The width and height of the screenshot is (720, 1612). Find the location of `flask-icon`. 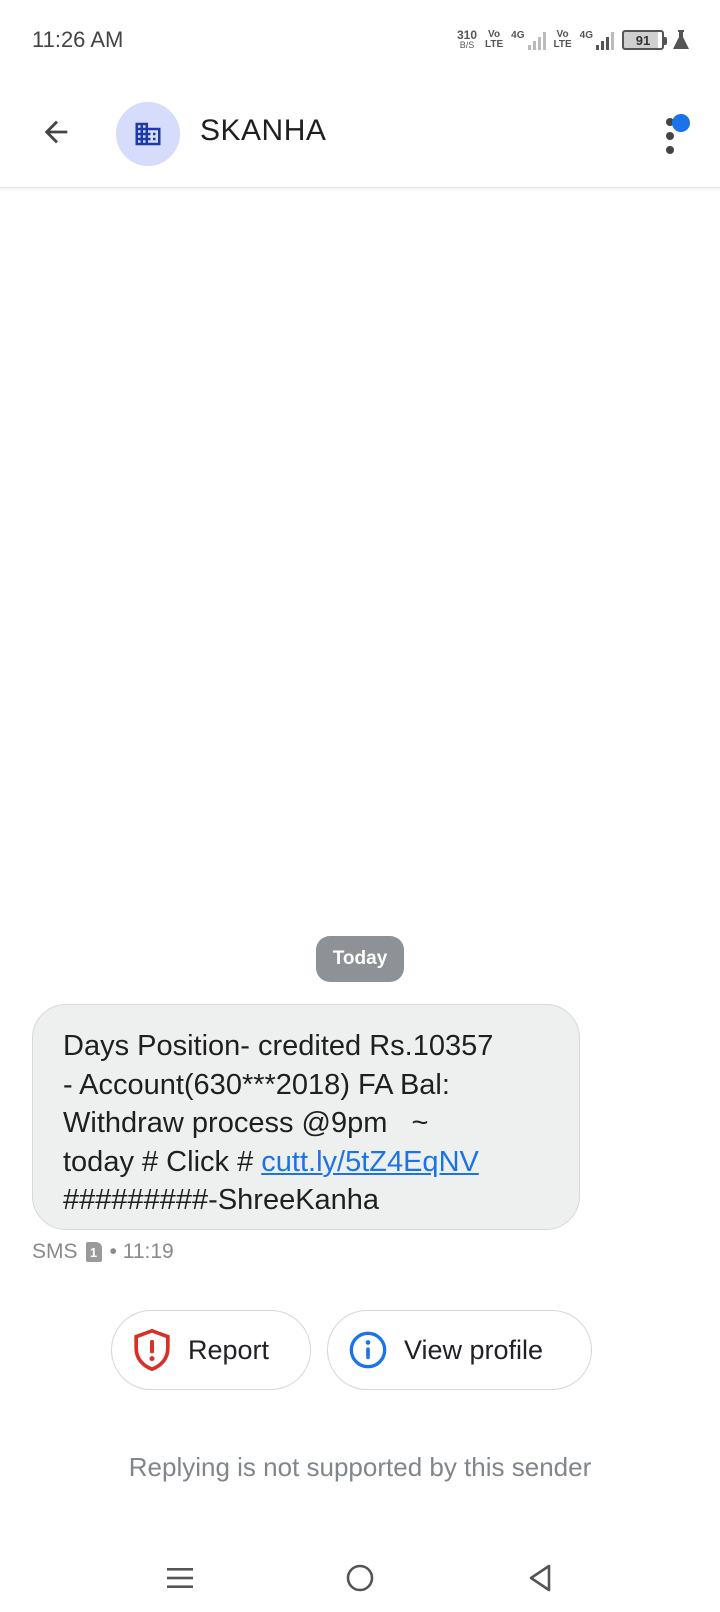

flask-icon is located at coordinates (681, 39).